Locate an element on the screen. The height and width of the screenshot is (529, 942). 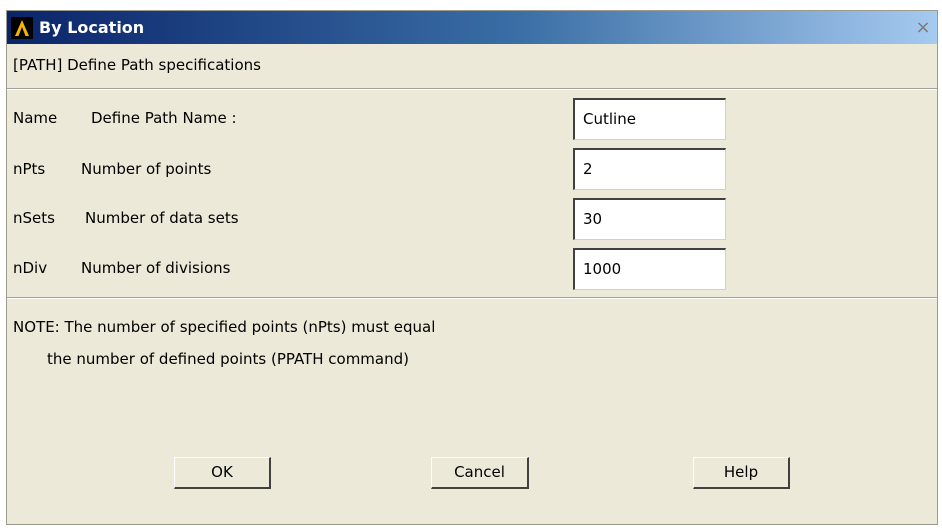
field-label-name: Define Path Name : is located at coordinates (164, 118).